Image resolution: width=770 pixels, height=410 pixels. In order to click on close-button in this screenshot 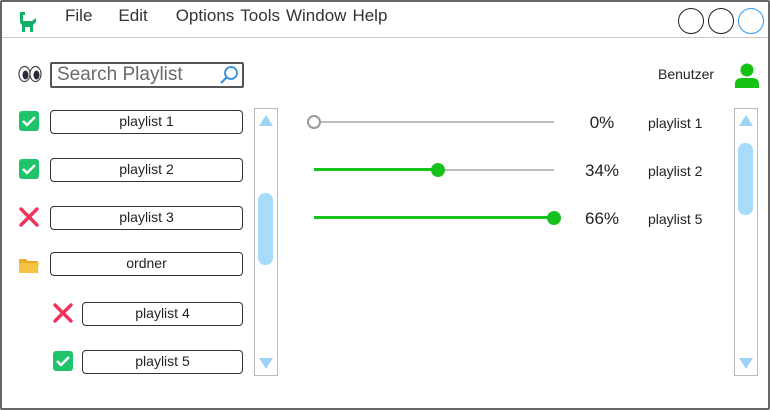, I will do `click(751, 21)`.